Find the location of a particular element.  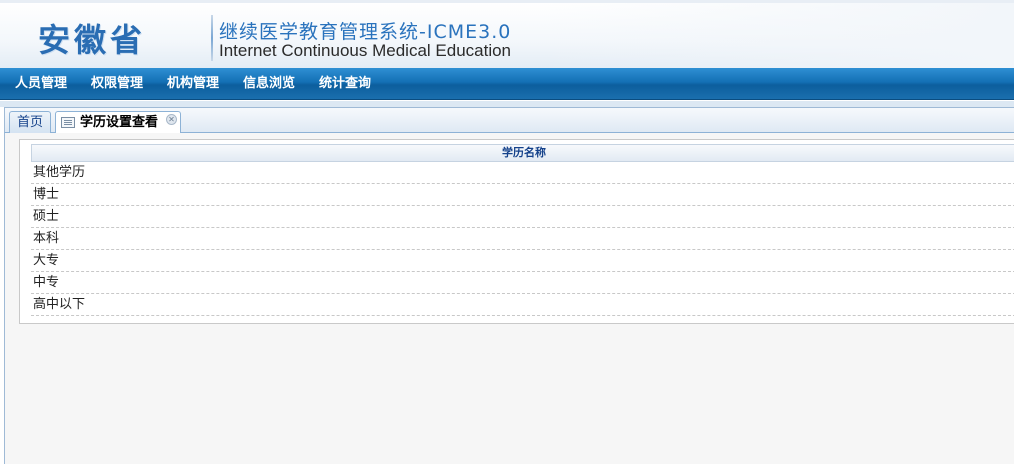

table-row: 中专 is located at coordinates (522, 283).